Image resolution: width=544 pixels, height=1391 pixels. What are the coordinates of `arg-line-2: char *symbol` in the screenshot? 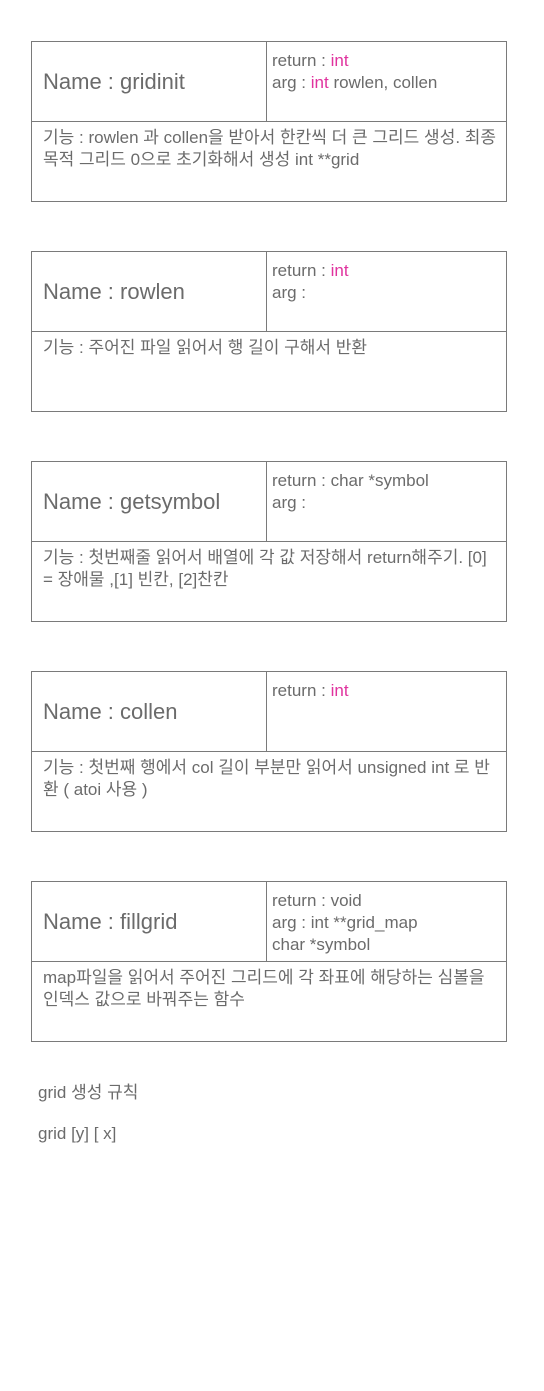 It's located at (321, 944).